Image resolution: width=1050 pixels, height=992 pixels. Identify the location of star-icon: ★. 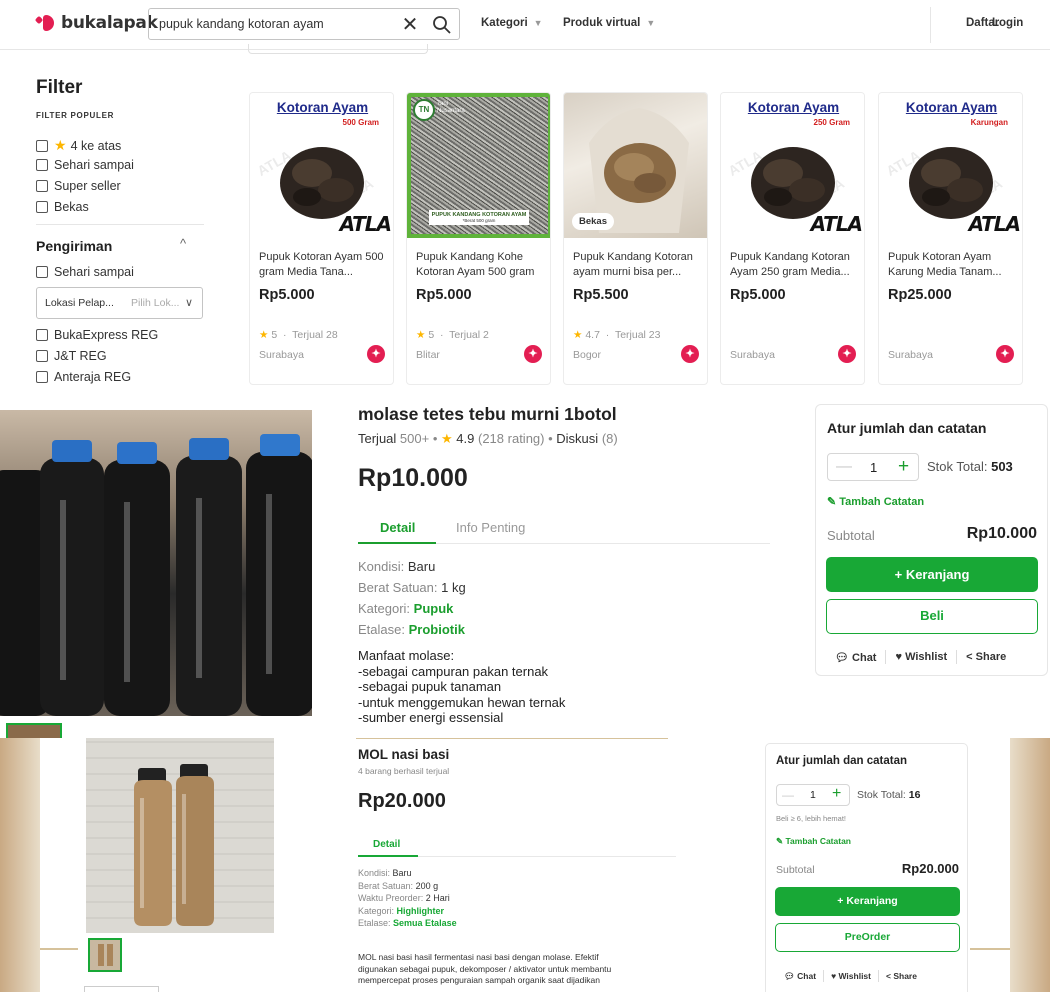
(264, 335).